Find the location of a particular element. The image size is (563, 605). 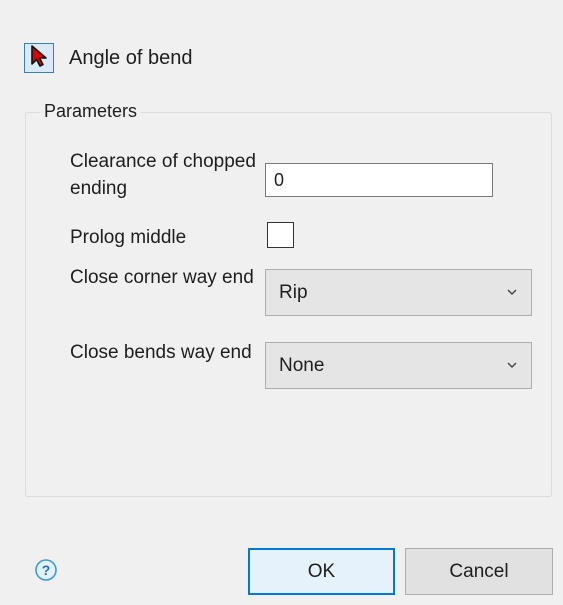

select-tool-button is located at coordinates (39, 58).